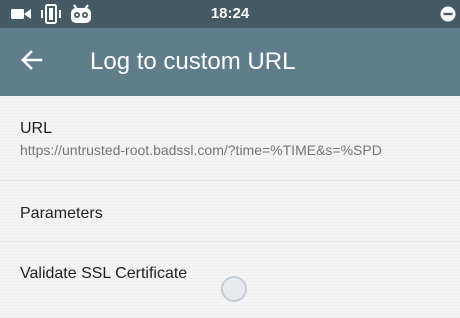 The height and width of the screenshot is (318, 460). I want to click on arrow-back-icon, so click(32, 62).